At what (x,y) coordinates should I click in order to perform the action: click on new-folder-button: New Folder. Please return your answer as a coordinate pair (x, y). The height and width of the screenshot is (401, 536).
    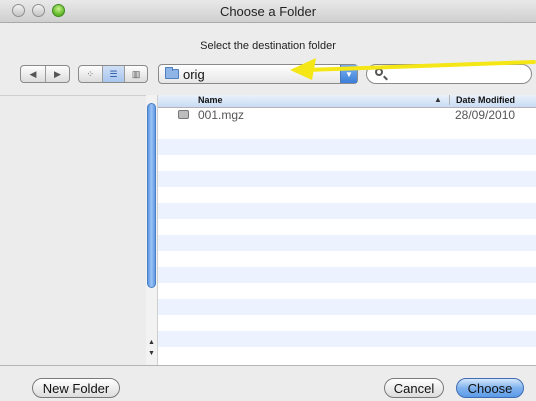
    Looking at the image, I should click on (76, 388).